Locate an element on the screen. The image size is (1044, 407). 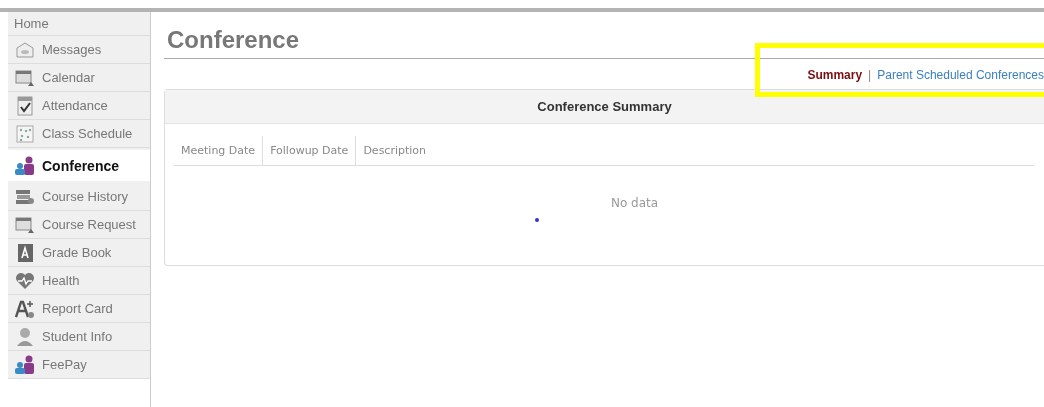
person-icon is located at coordinates (25, 336).